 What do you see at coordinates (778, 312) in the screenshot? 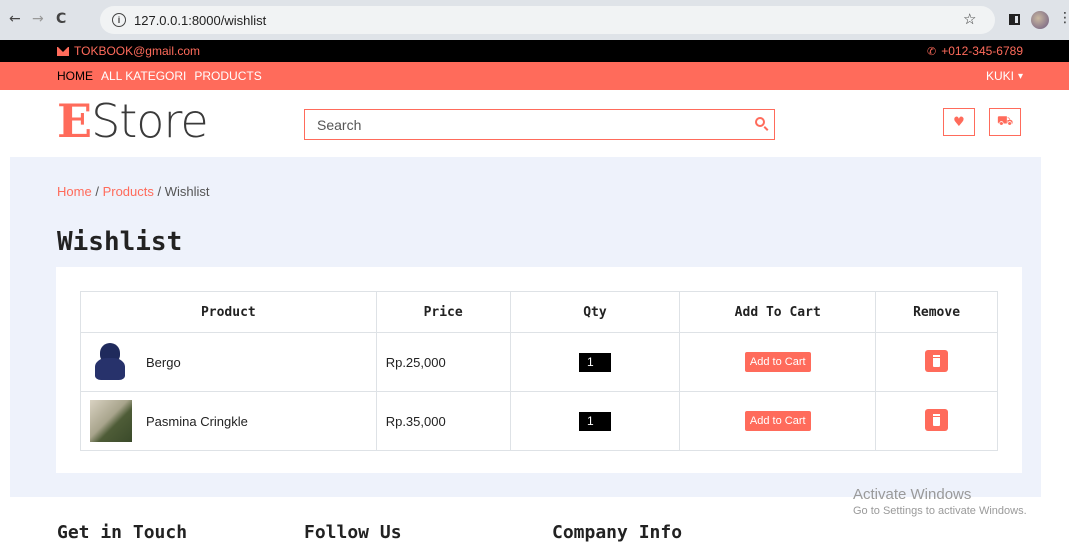
I see `column-header-add-to-cart: Add To Cart` at bounding box center [778, 312].